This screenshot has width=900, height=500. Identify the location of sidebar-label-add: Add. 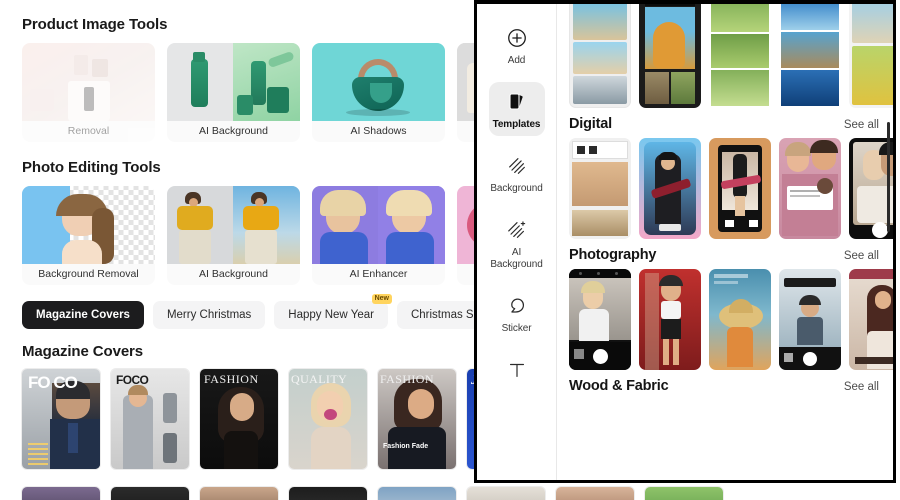
(516, 60).